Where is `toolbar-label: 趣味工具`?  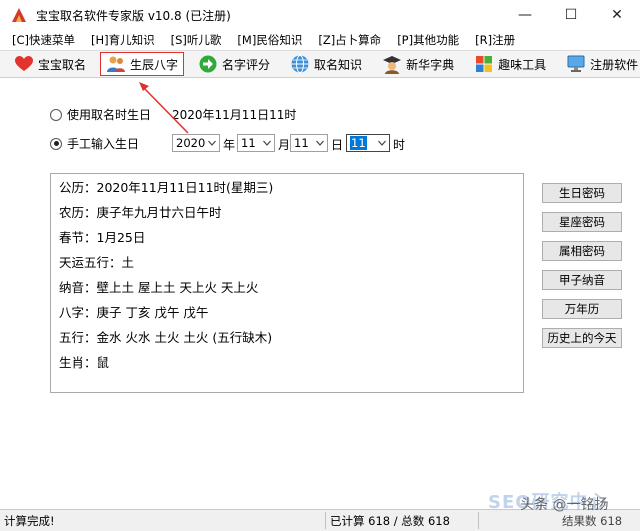
toolbar-label: 趣味工具 is located at coordinates (522, 64).